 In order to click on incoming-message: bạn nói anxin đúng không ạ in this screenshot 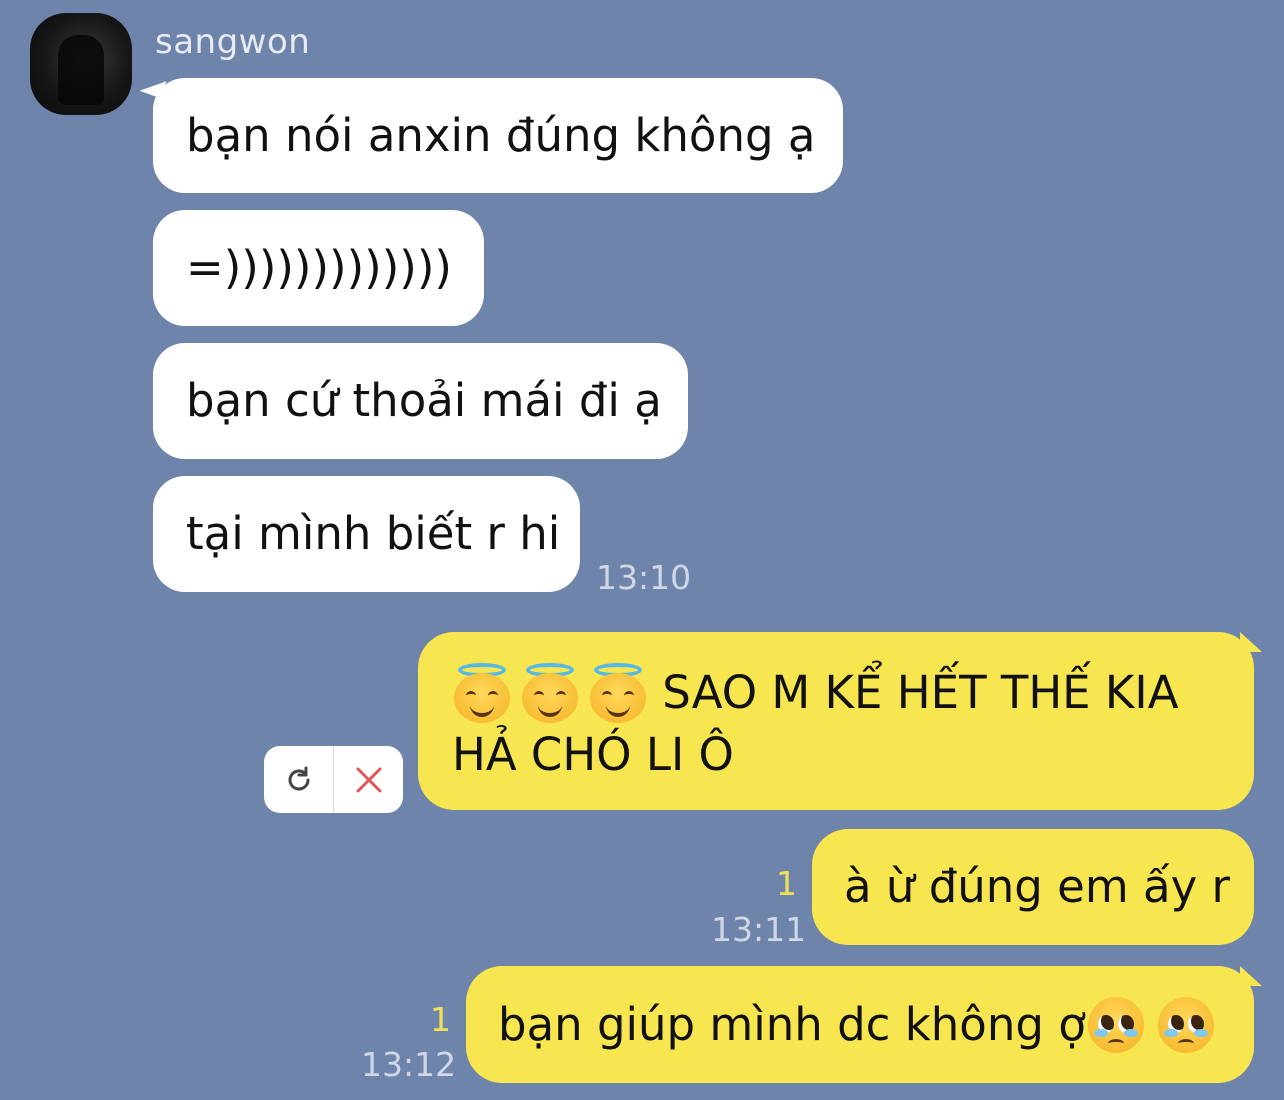, I will do `click(498, 135)`.